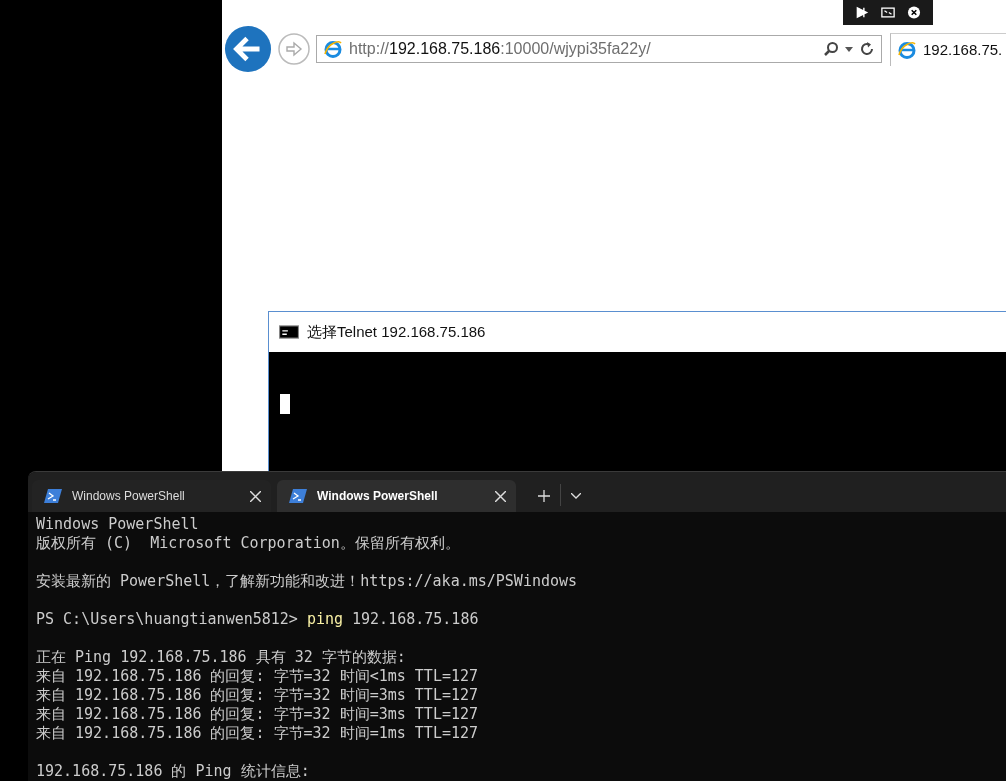  What do you see at coordinates (396, 332) in the screenshot?
I see `window-title: 选择Telnet 192.168.75.186` at bounding box center [396, 332].